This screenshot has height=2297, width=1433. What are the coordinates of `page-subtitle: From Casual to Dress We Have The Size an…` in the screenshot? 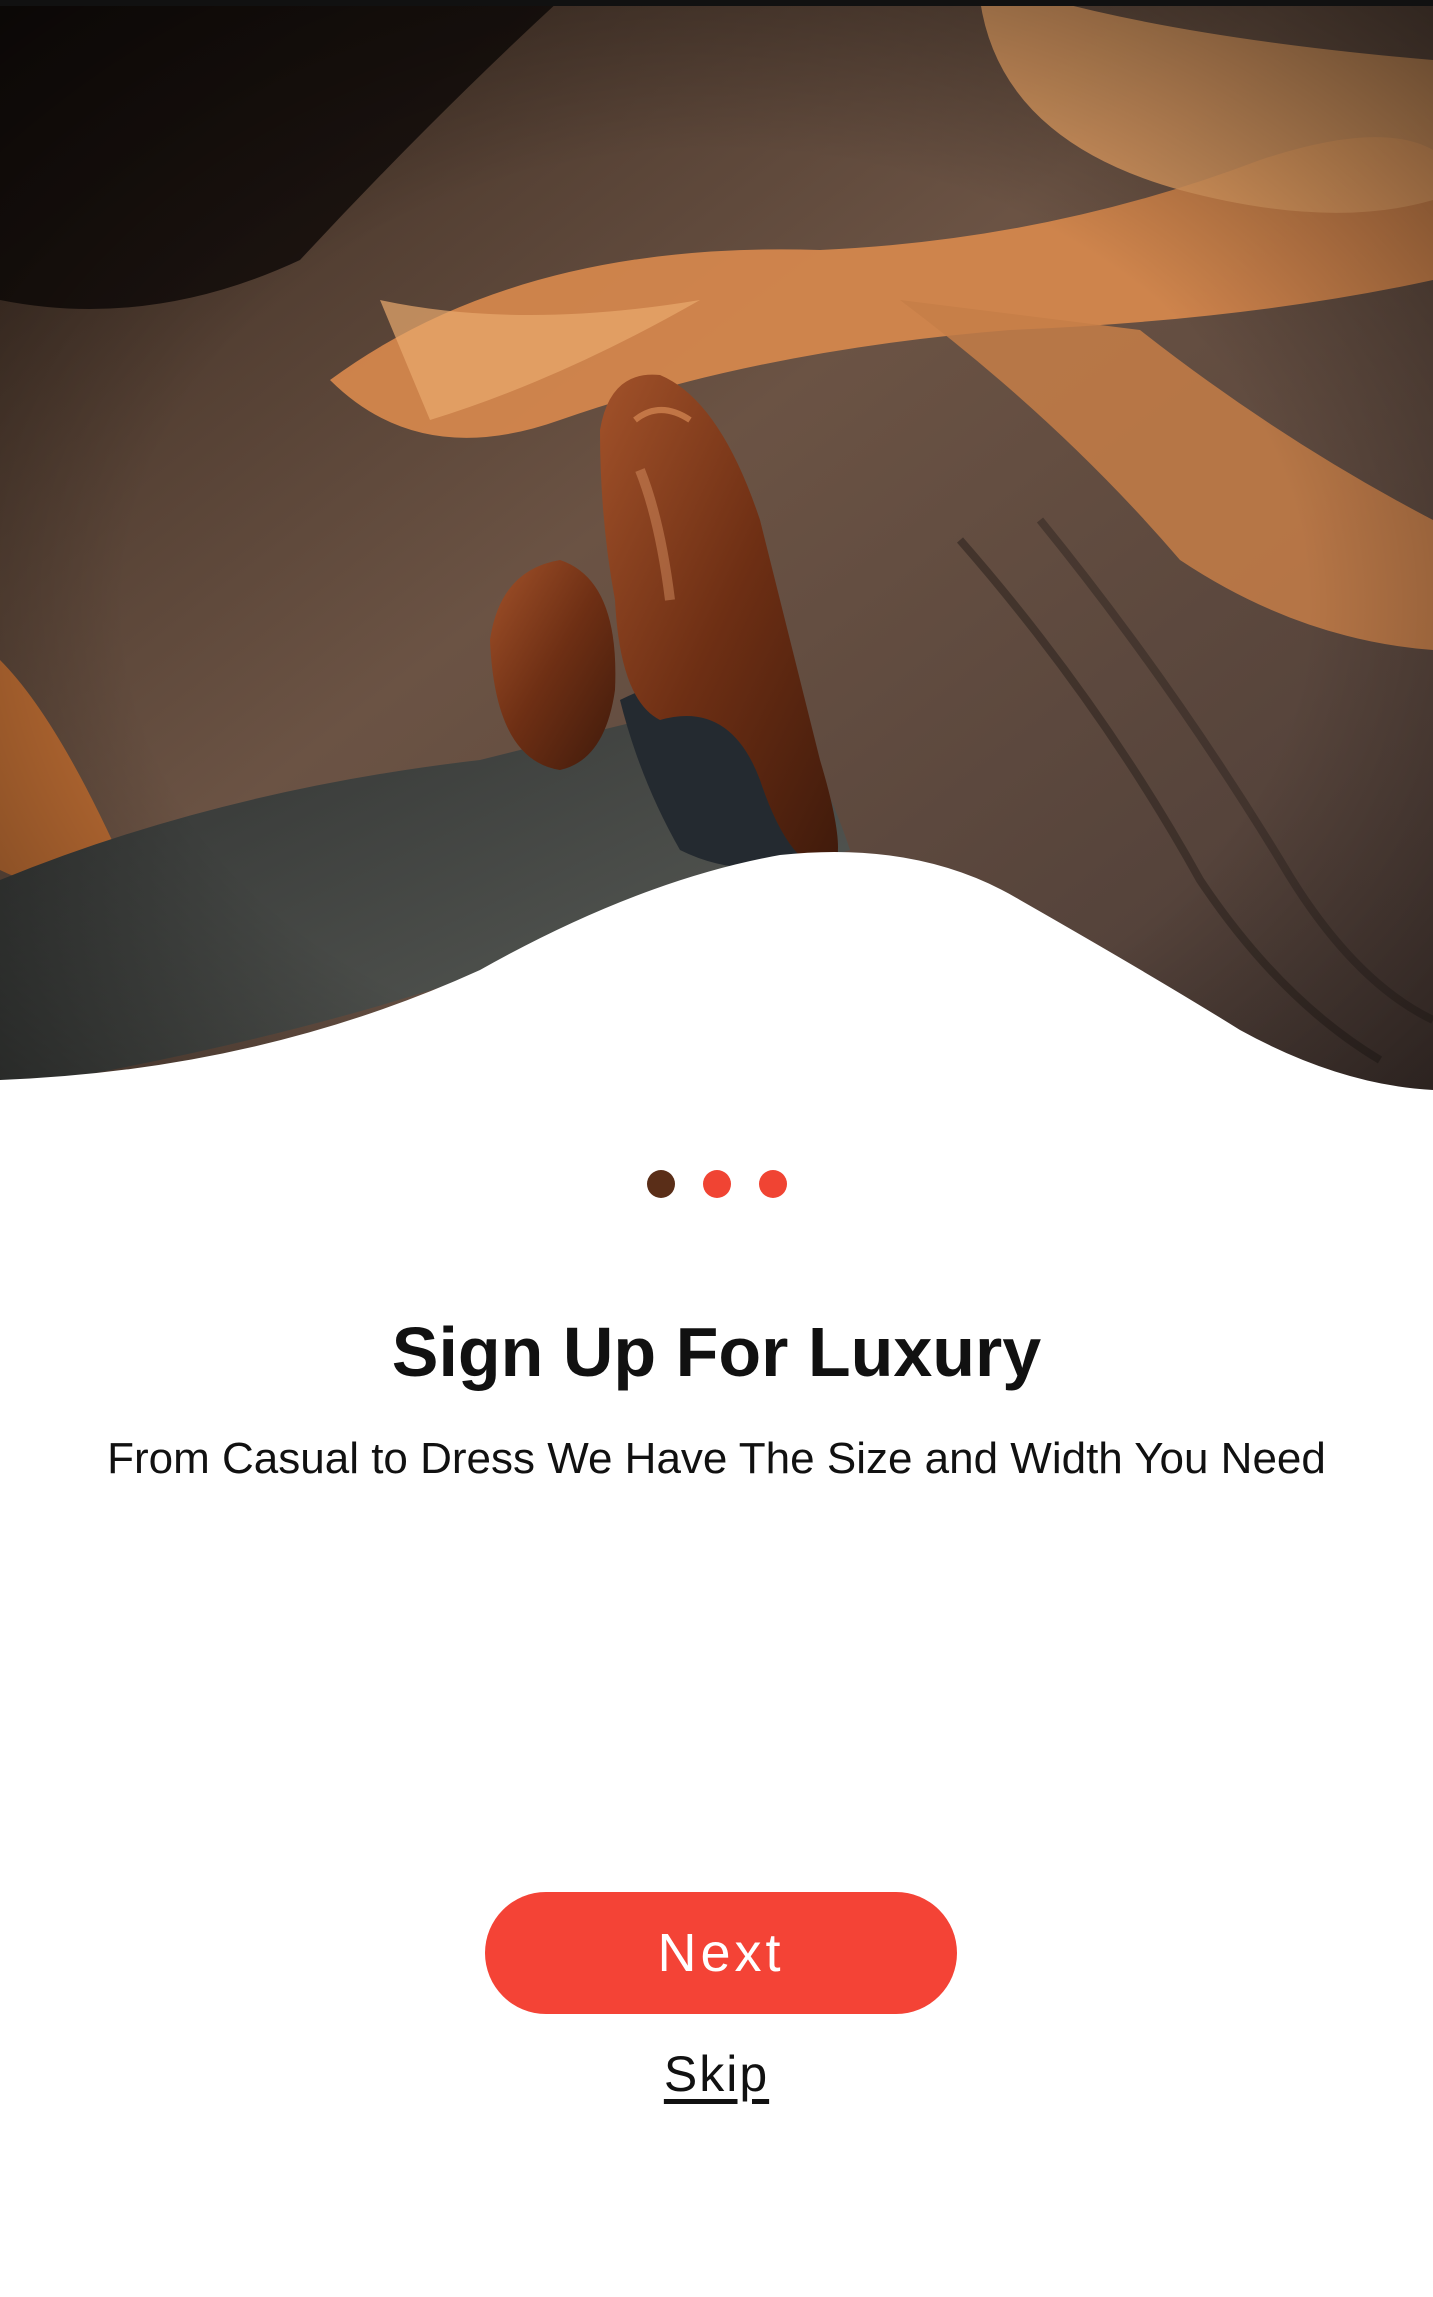 It's located at (716, 1458).